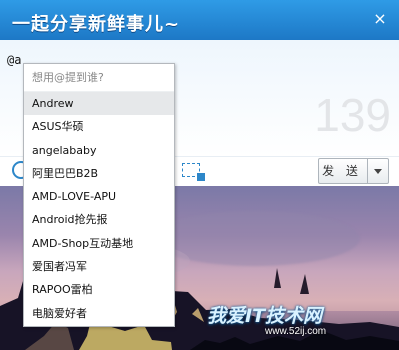 The image size is (399, 350). What do you see at coordinates (99, 266) in the screenshot?
I see `mention-item-aiguozhe: 爱国者冯军` at bounding box center [99, 266].